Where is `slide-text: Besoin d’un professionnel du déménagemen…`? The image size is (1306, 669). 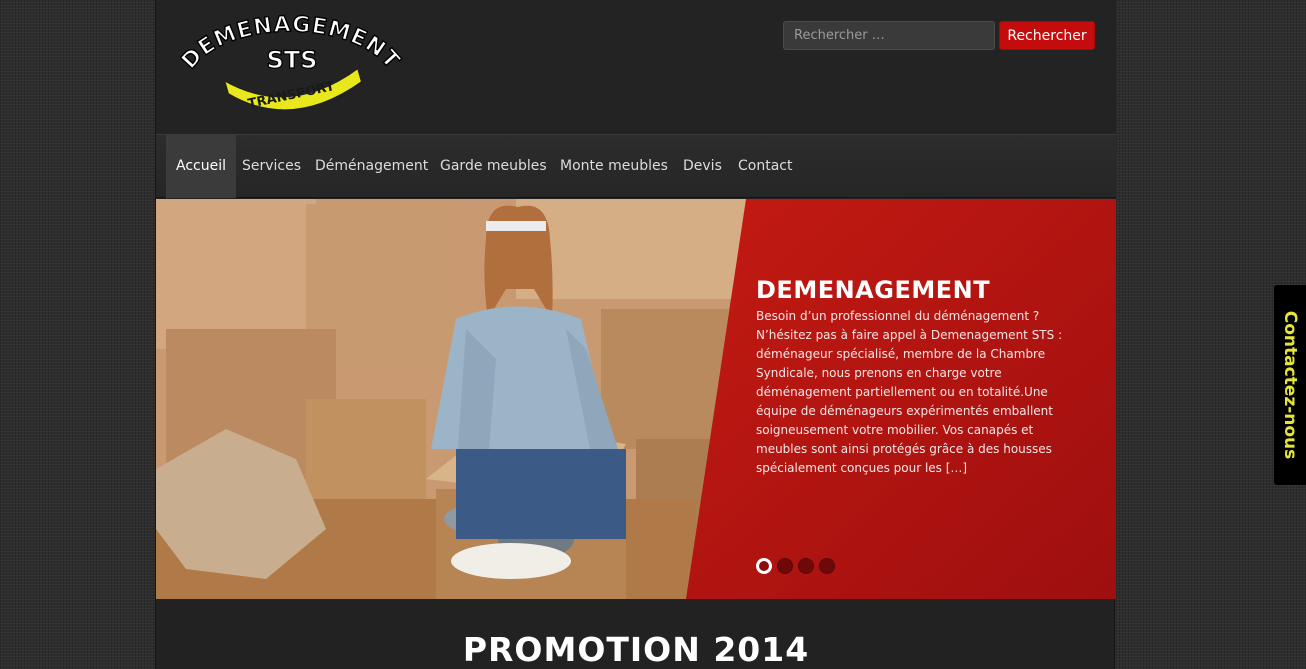 slide-text: Besoin d’un professionnel du déménagemen… is located at coordinates (909, 392).